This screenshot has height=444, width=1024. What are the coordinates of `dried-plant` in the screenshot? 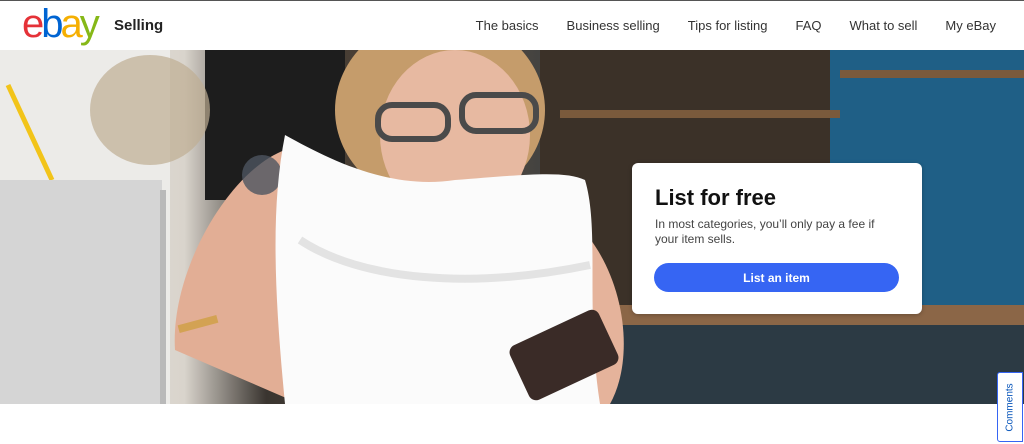 It's located at (150, 110).